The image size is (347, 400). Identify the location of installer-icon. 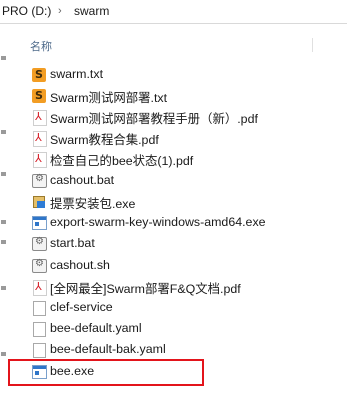
(39, 202).